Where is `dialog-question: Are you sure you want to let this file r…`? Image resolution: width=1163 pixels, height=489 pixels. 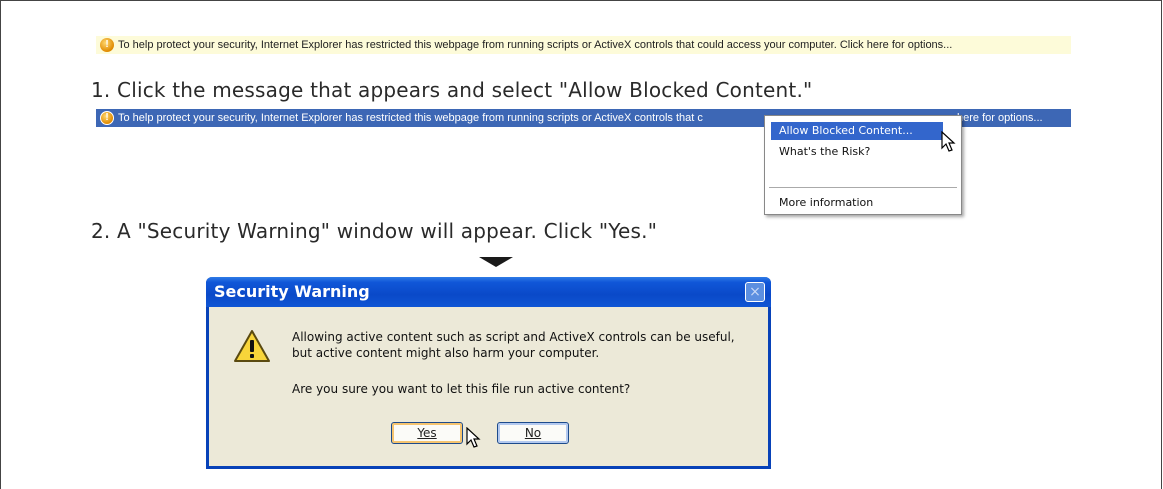
dialog-question: Are you sure you want to let this file r… is located at coordinates (461, 389).